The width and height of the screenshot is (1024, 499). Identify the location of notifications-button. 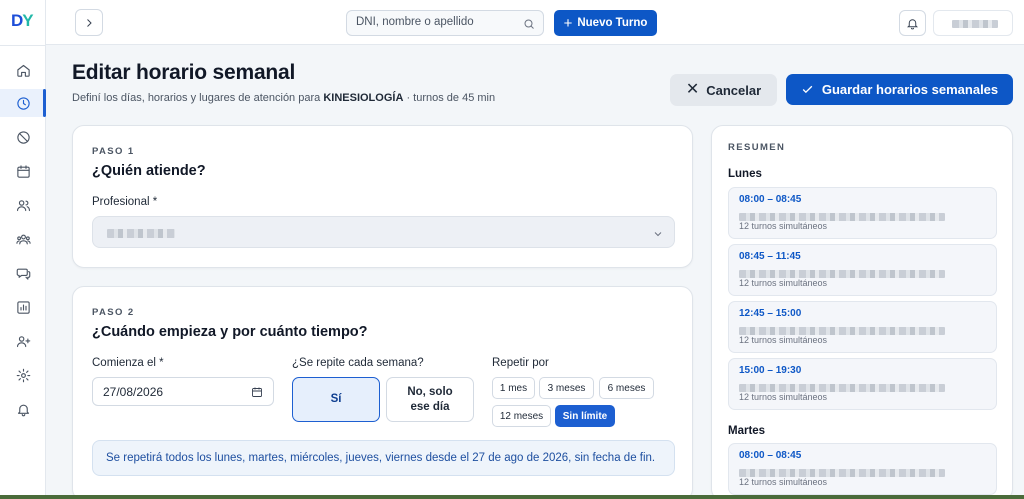
(912, 23).